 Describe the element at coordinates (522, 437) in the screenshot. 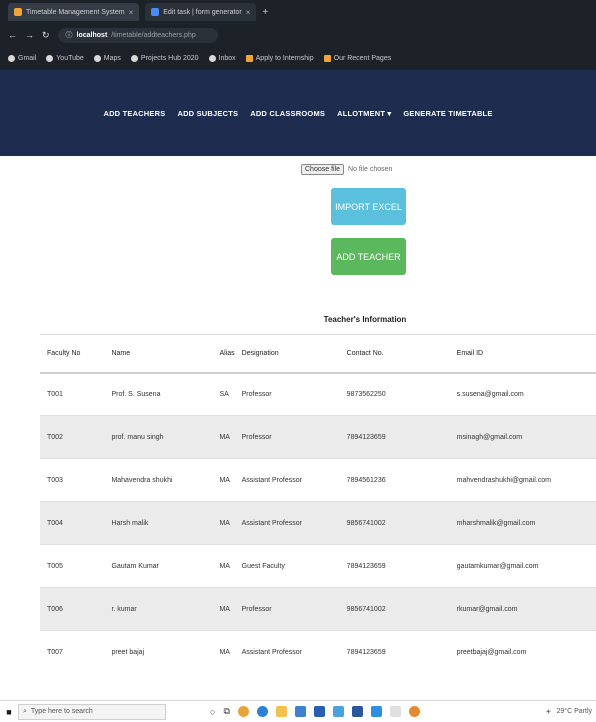

I see `cell-email: msinagh@gmail.com` at that location.